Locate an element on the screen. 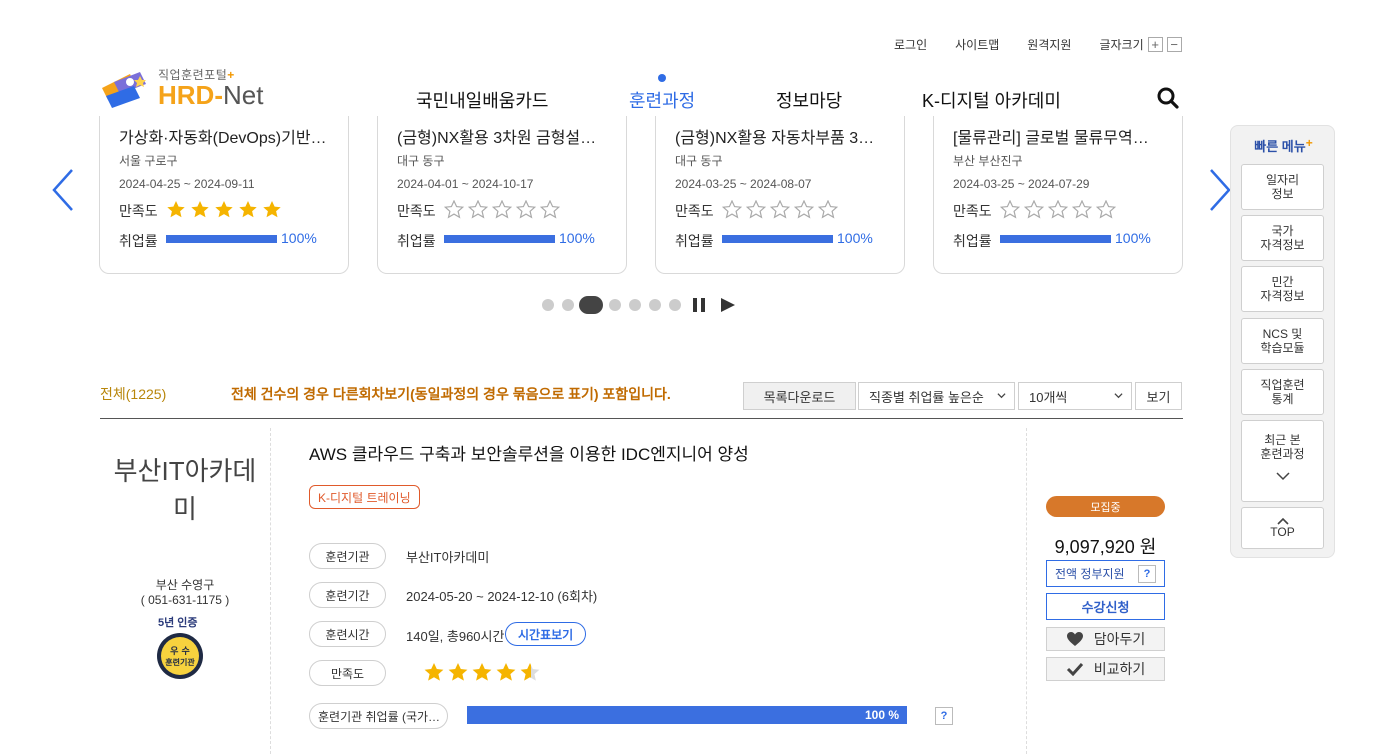 This screenshot has width=1375, height=754. active-nav-dot is located at coordinates (662, 78).